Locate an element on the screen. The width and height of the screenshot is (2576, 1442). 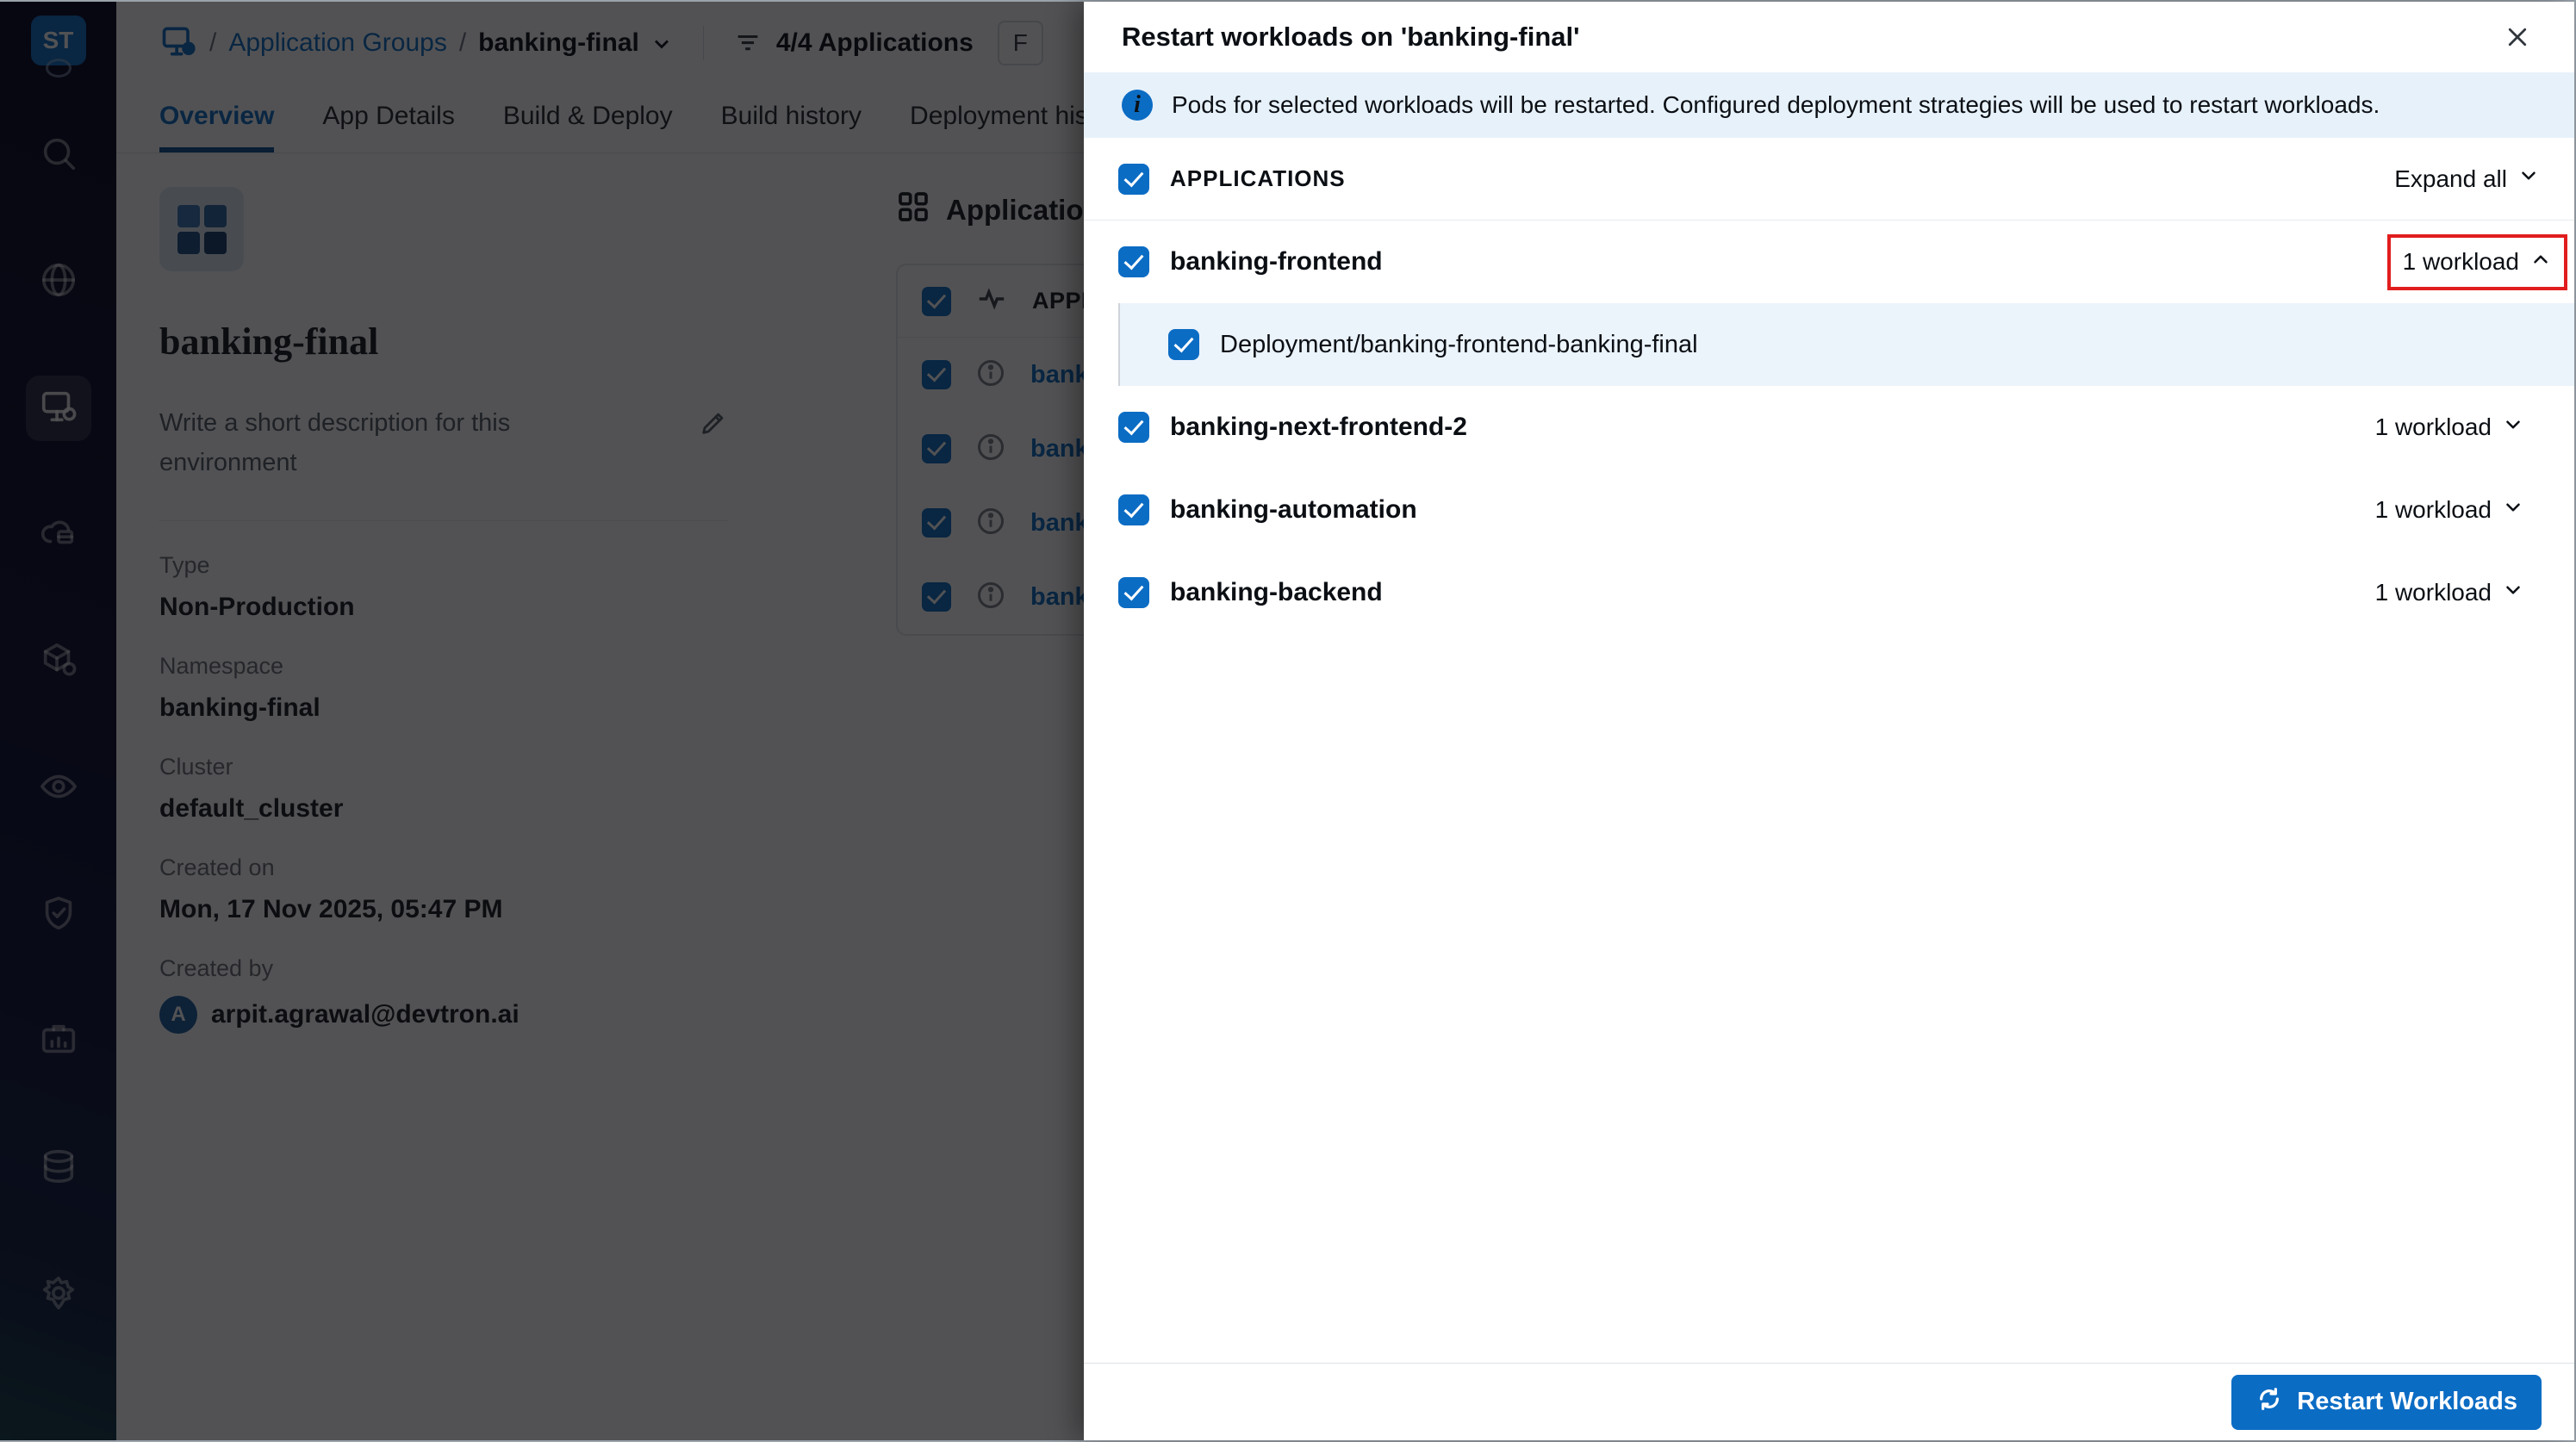
restart-icon is located at coordinates (2270, 1402).